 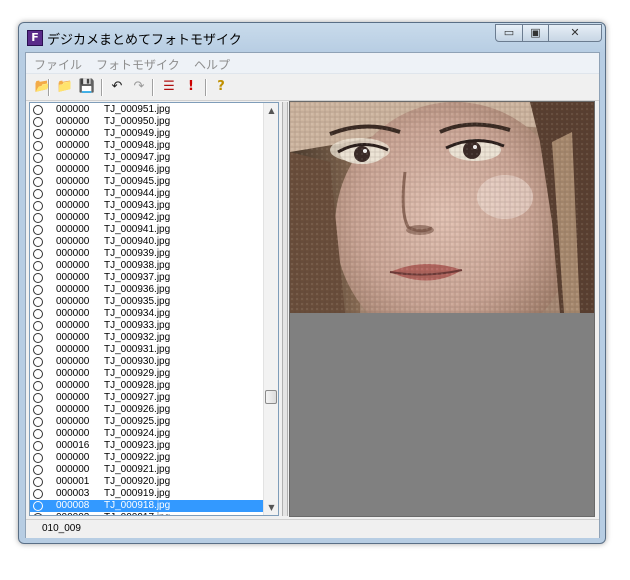 I want to click on file-list-item: 000000 TJ_000940.jpg, so click(x=146, y=242).